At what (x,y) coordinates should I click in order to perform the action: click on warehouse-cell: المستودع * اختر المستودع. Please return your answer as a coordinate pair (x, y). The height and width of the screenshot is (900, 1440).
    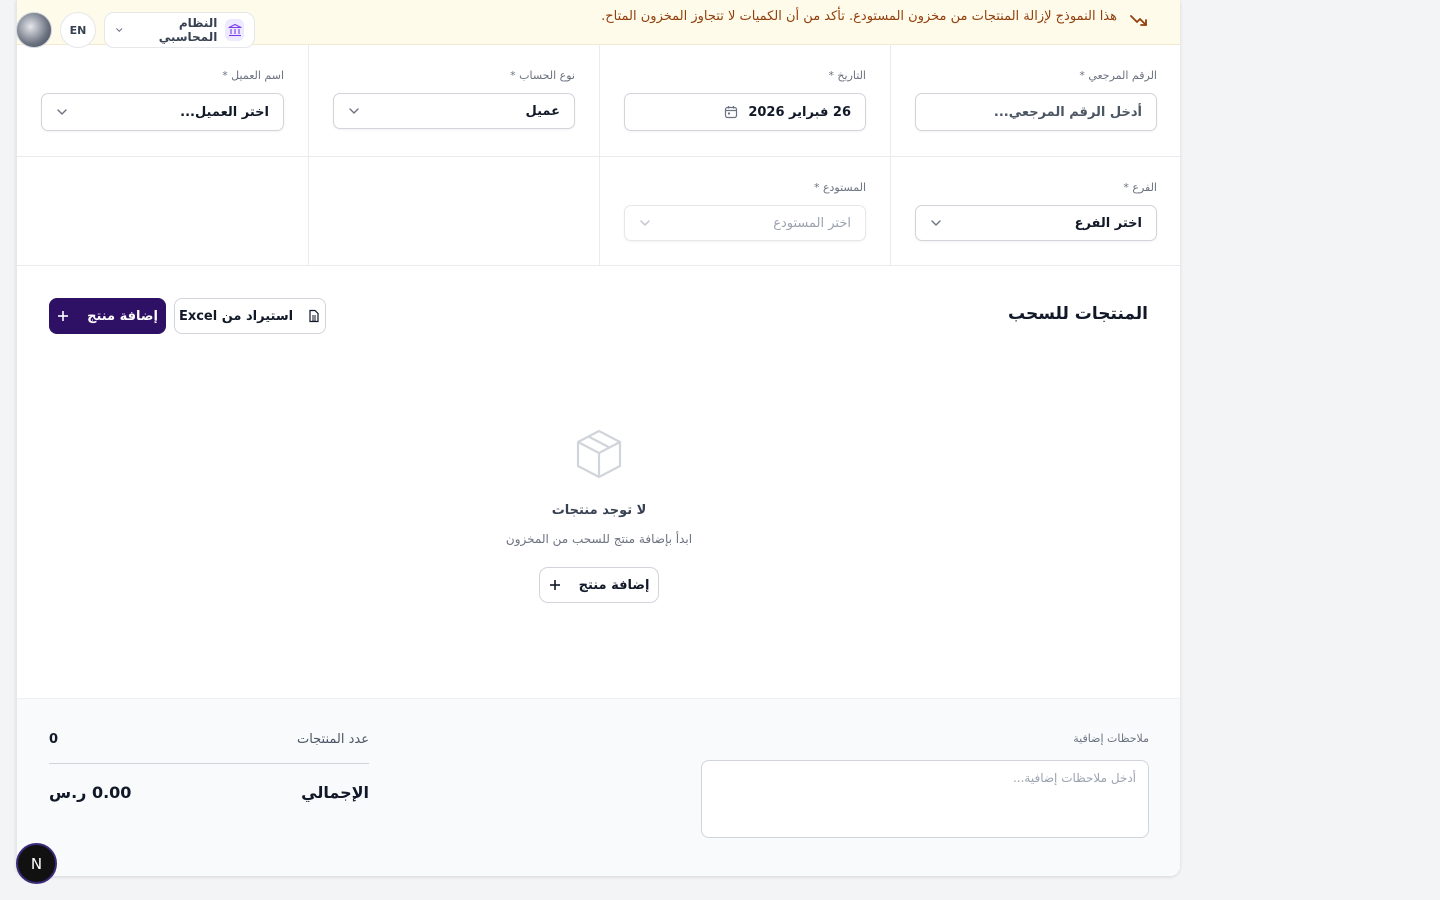
    Looking at the image, I should click on (744, 211).